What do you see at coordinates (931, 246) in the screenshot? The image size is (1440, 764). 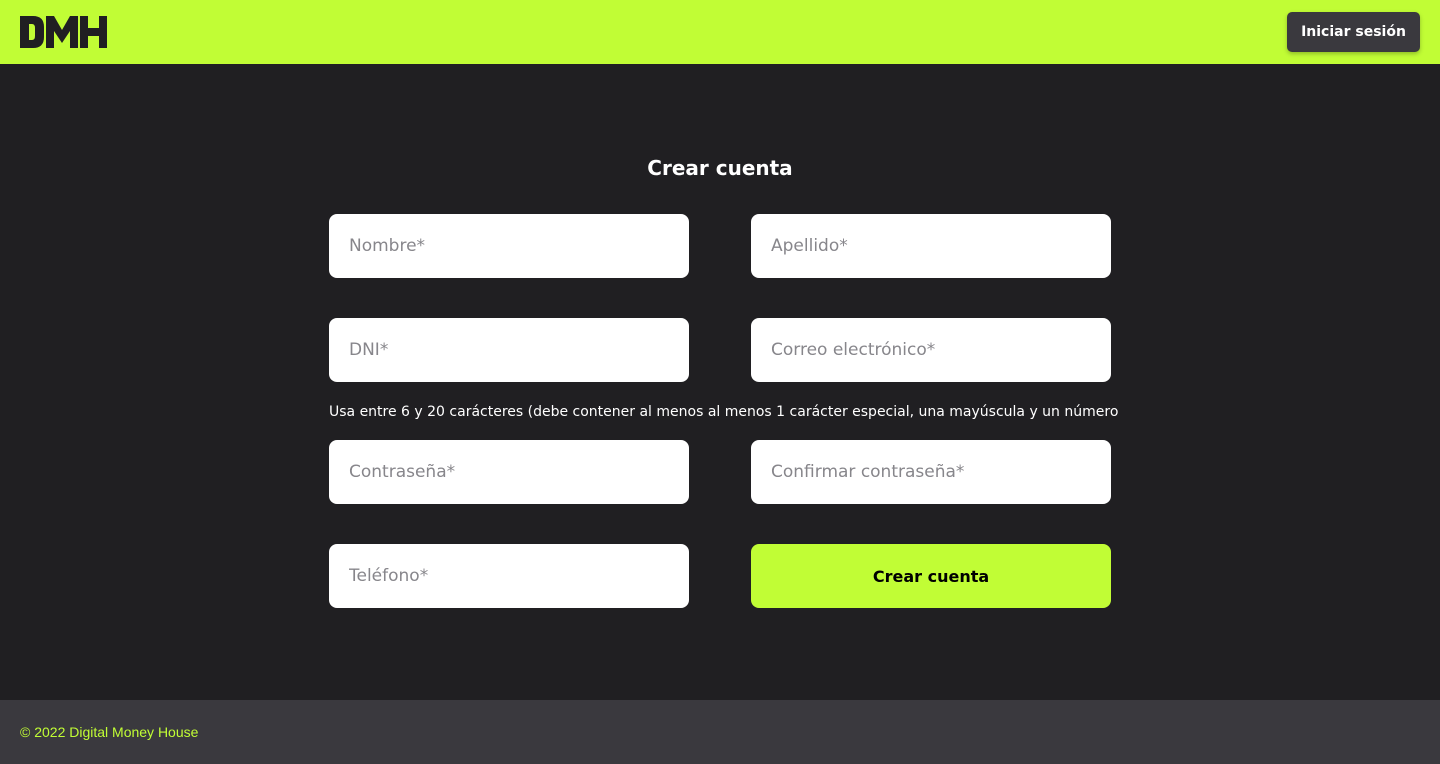 I see `last-name-input` at bounding box center [931, 246].